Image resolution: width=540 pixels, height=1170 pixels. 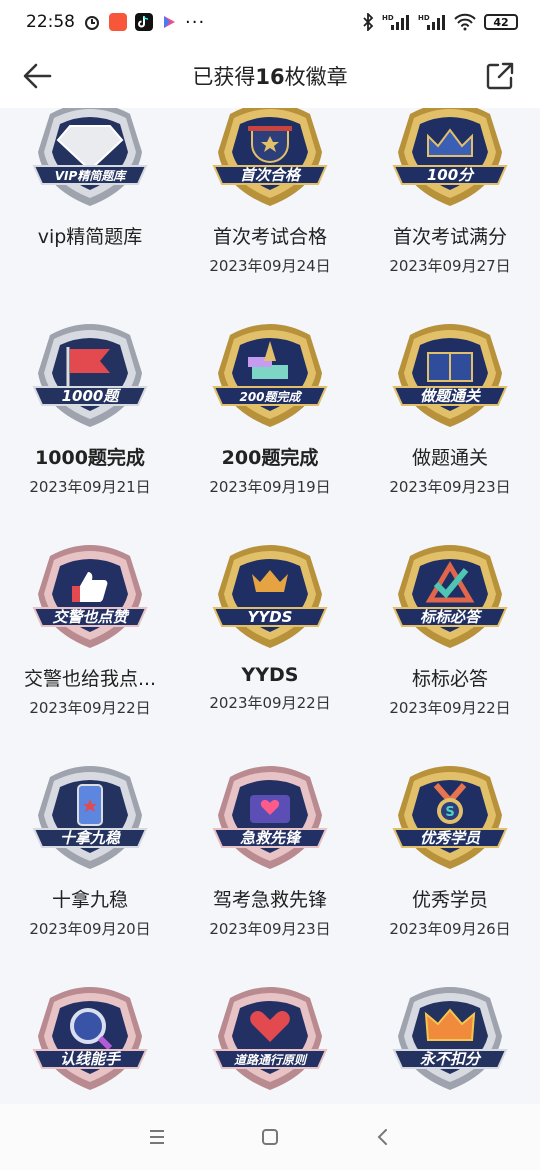 What do you see at coordinates (450, 487) in the screenshot?
I see `badge-date: 2023年09月23日` at bounding box center [450, 487].